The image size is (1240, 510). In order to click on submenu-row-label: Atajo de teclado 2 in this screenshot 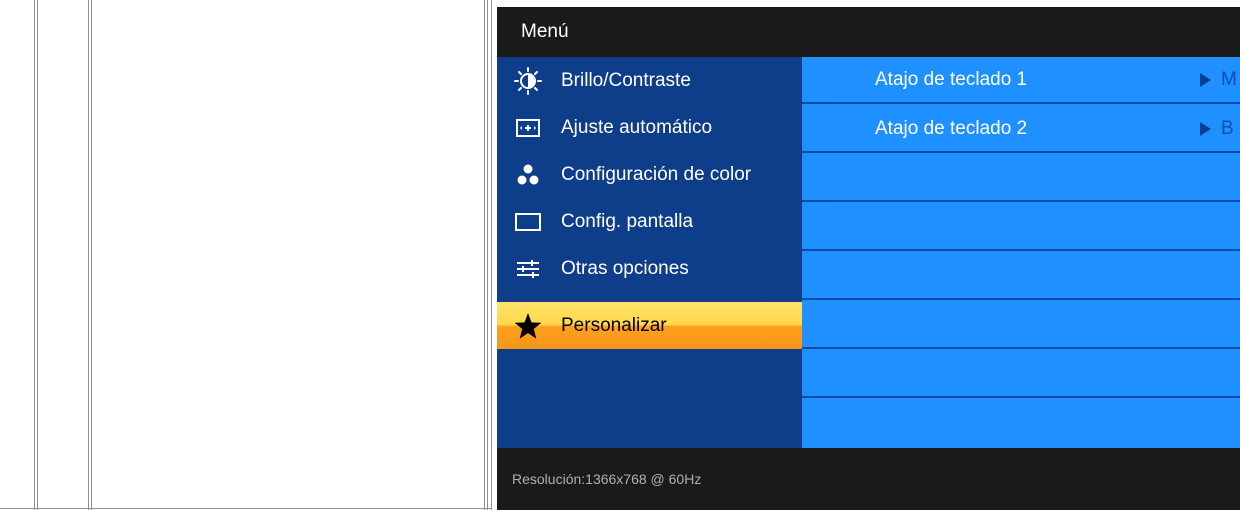, I will do `click(951, 128)`.